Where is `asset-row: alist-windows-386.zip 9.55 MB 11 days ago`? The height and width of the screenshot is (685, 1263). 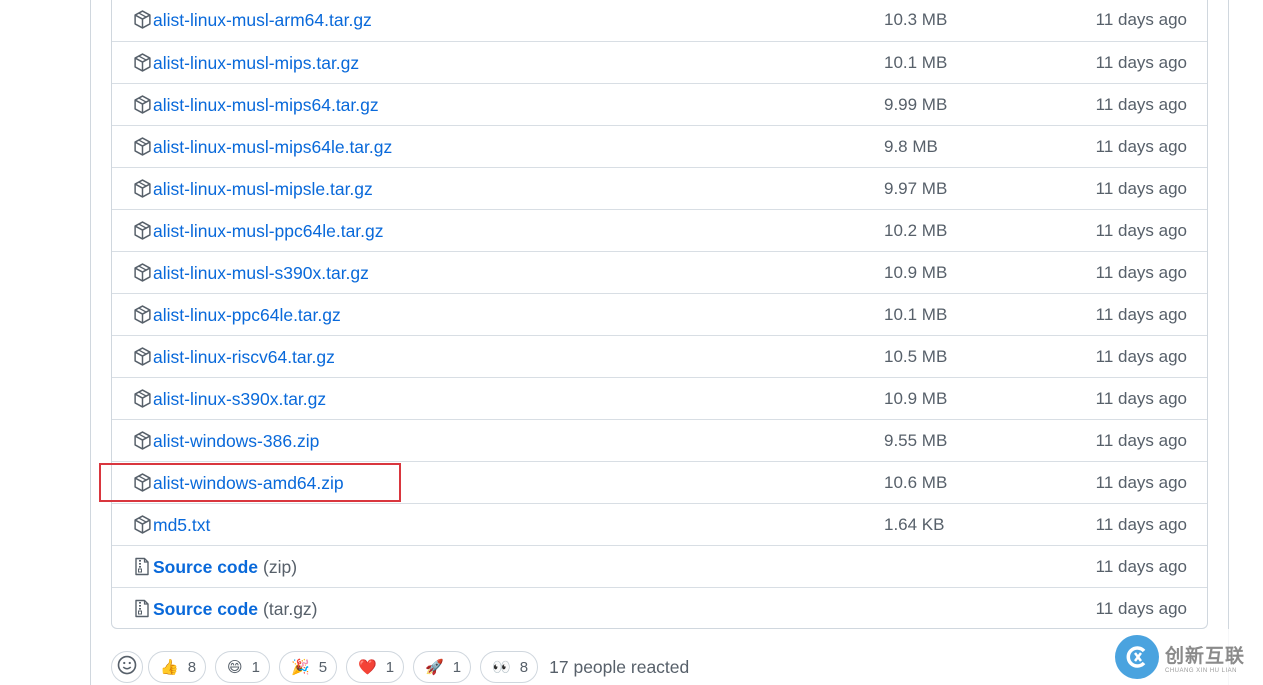 asset-row: alist-windows-386.zip 9.55 MB 11 days ago is located at coordinates (659, 440).